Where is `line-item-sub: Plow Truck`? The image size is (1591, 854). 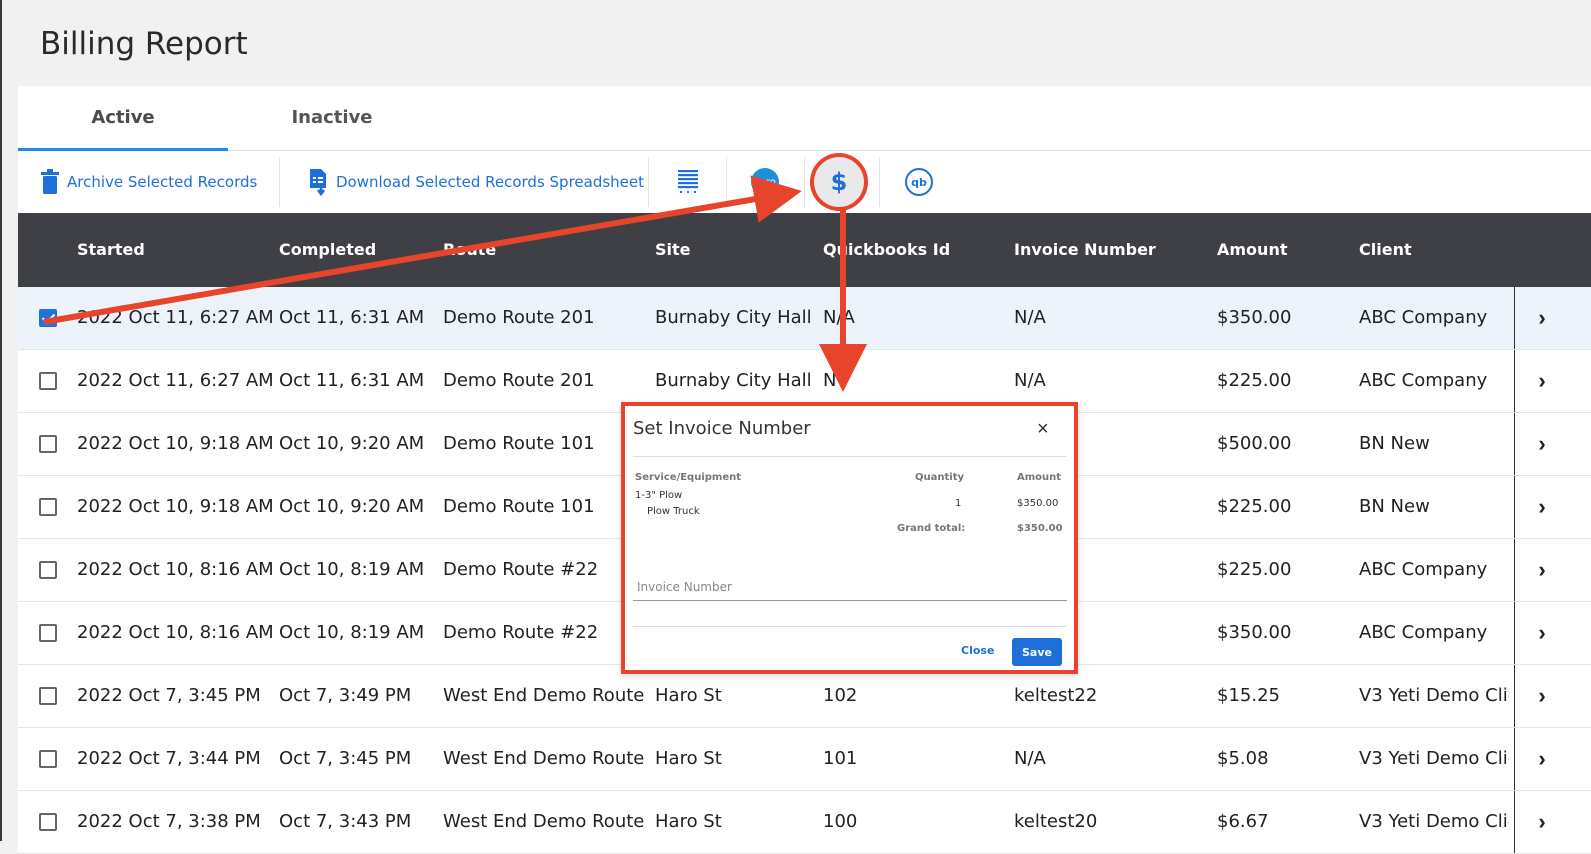
line-item-sub: Plow Truck is located at coordinates (673, 511).